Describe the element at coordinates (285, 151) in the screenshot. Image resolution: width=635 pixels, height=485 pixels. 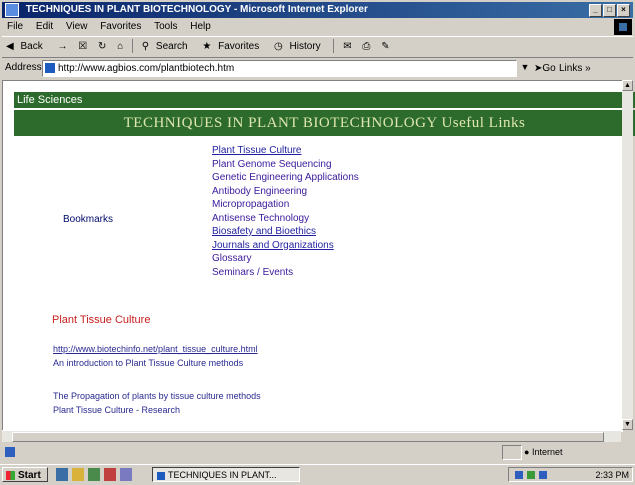
I see `link-plant-tissue-culture: Plant Tissue Culture` at that location.